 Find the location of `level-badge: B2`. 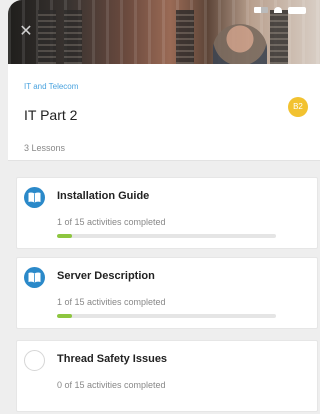

level-badge: B2 is located at coordinates (298, 107).